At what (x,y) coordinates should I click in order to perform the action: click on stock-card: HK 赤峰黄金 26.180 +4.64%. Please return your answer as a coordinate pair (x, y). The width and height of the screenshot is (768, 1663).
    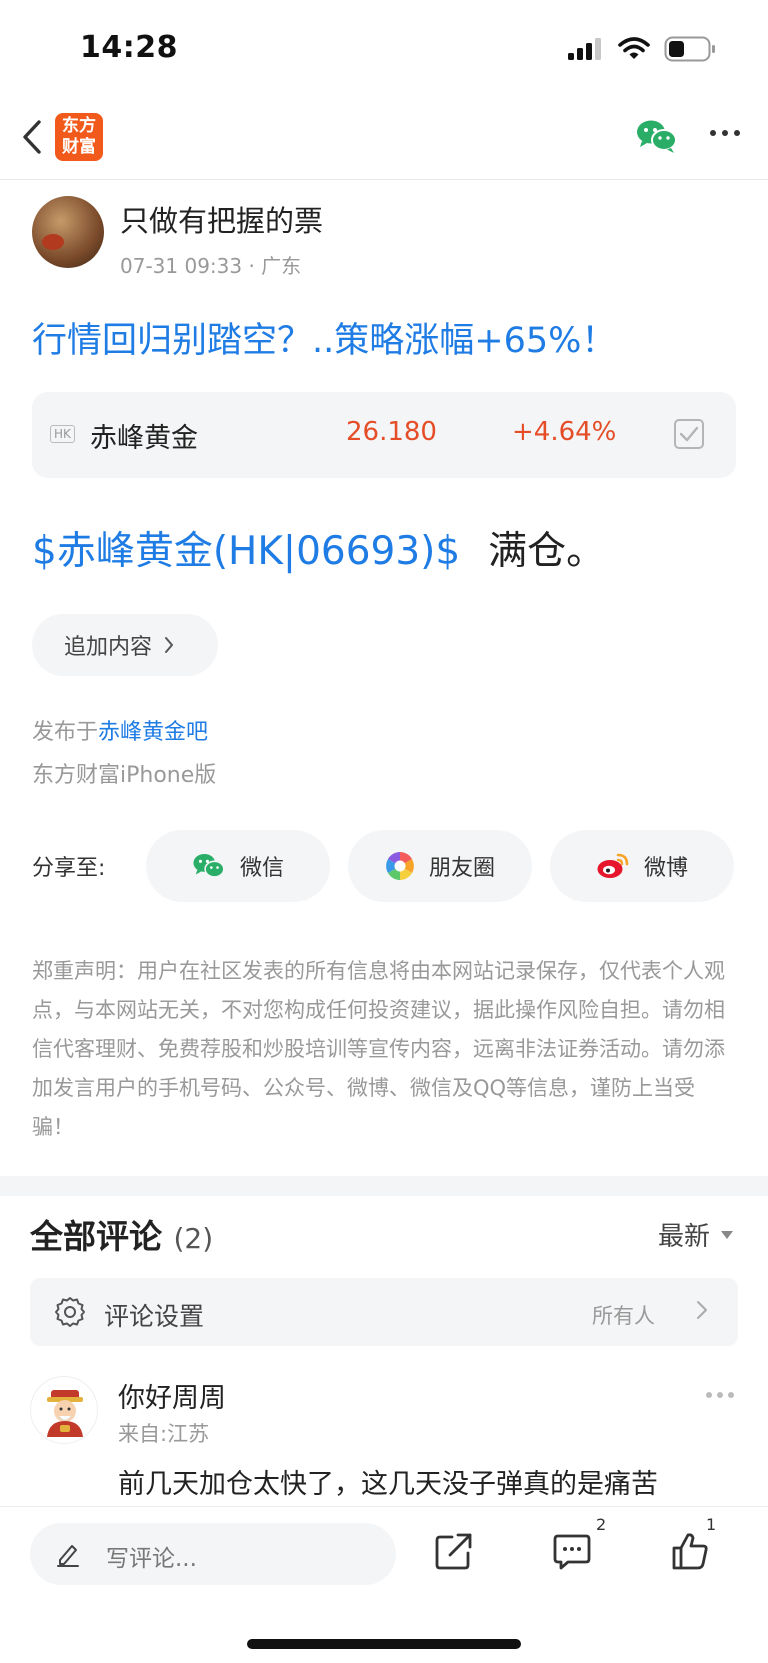
    Looking at the image, I should click on (384, 435).